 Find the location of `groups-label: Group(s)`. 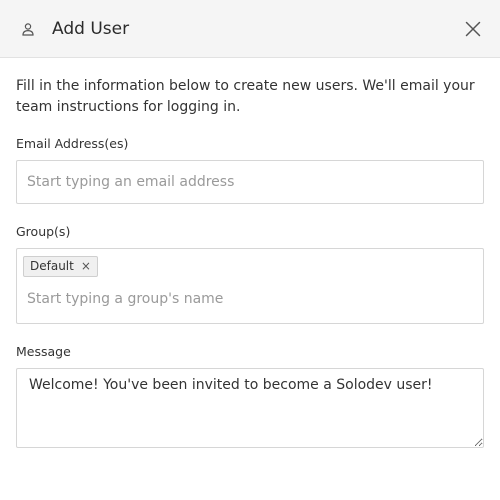

groups-label: Group(s) is located at coordinates (43, 231).